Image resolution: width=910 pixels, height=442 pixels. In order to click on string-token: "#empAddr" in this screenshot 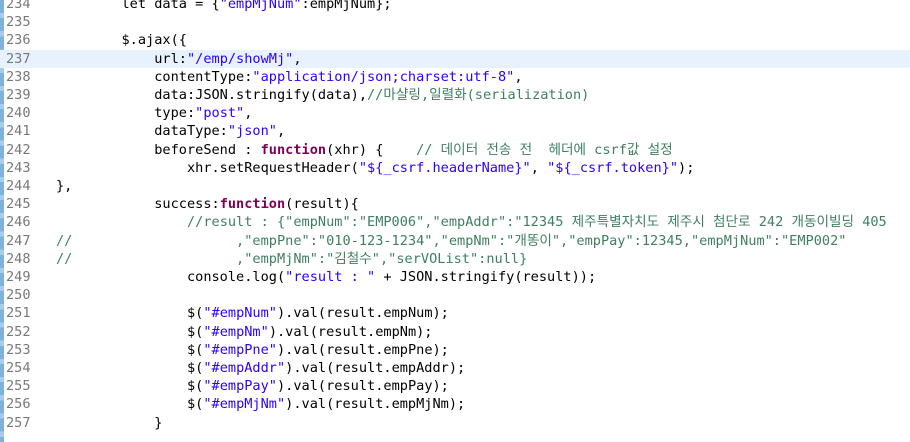, I will do `click(244, 368)`.